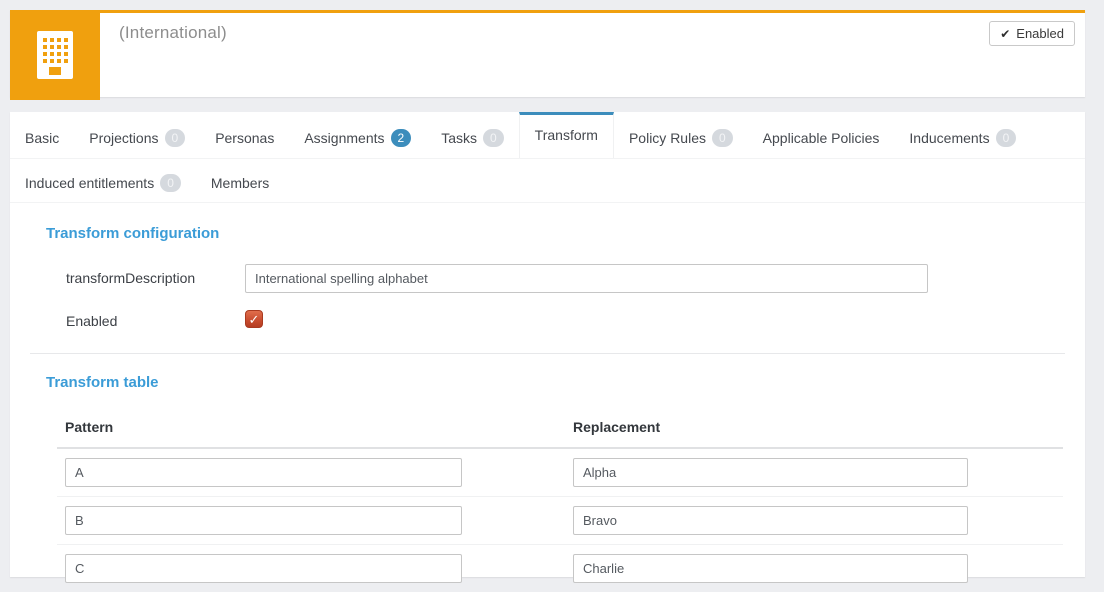 This screenshot has width=1104, height=592. I want to click on transform-description-input, so click(586, 278).